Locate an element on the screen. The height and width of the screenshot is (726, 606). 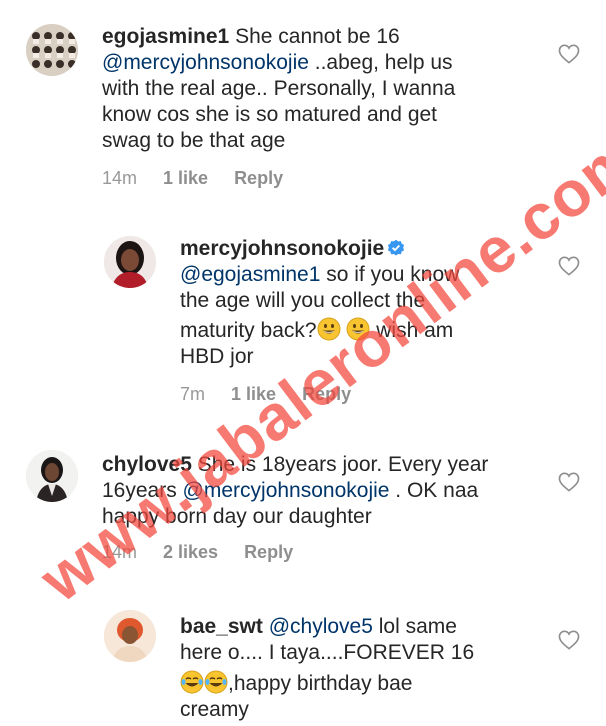
comment-text-line: maturity back? is located at coordinates (248, 330).